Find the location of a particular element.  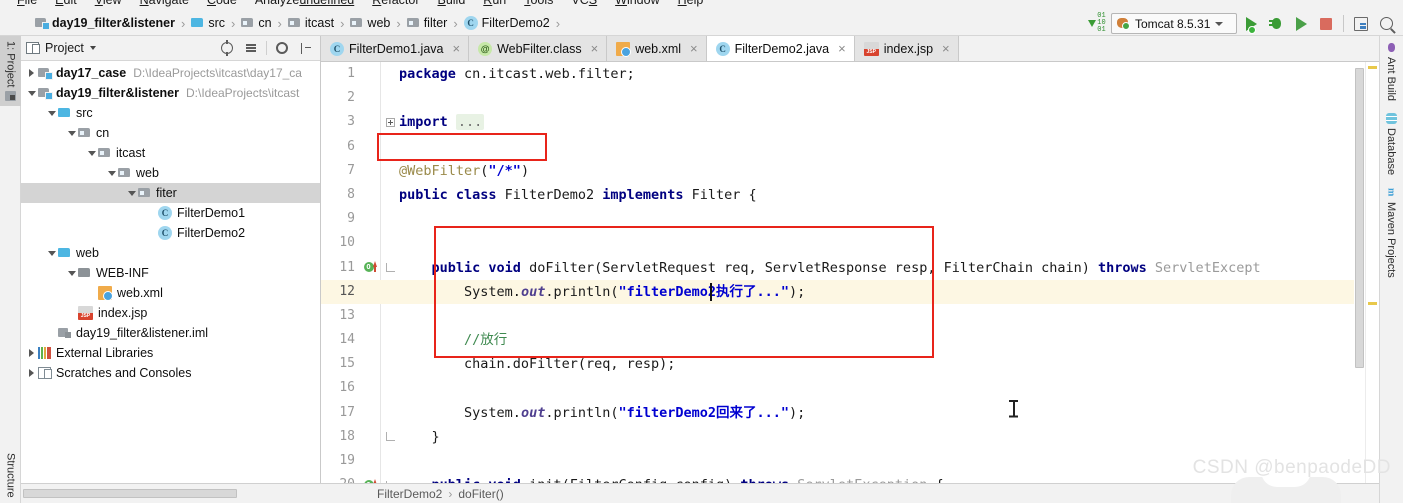

run-with-coverage-button is located at coordinates (1301, 23).